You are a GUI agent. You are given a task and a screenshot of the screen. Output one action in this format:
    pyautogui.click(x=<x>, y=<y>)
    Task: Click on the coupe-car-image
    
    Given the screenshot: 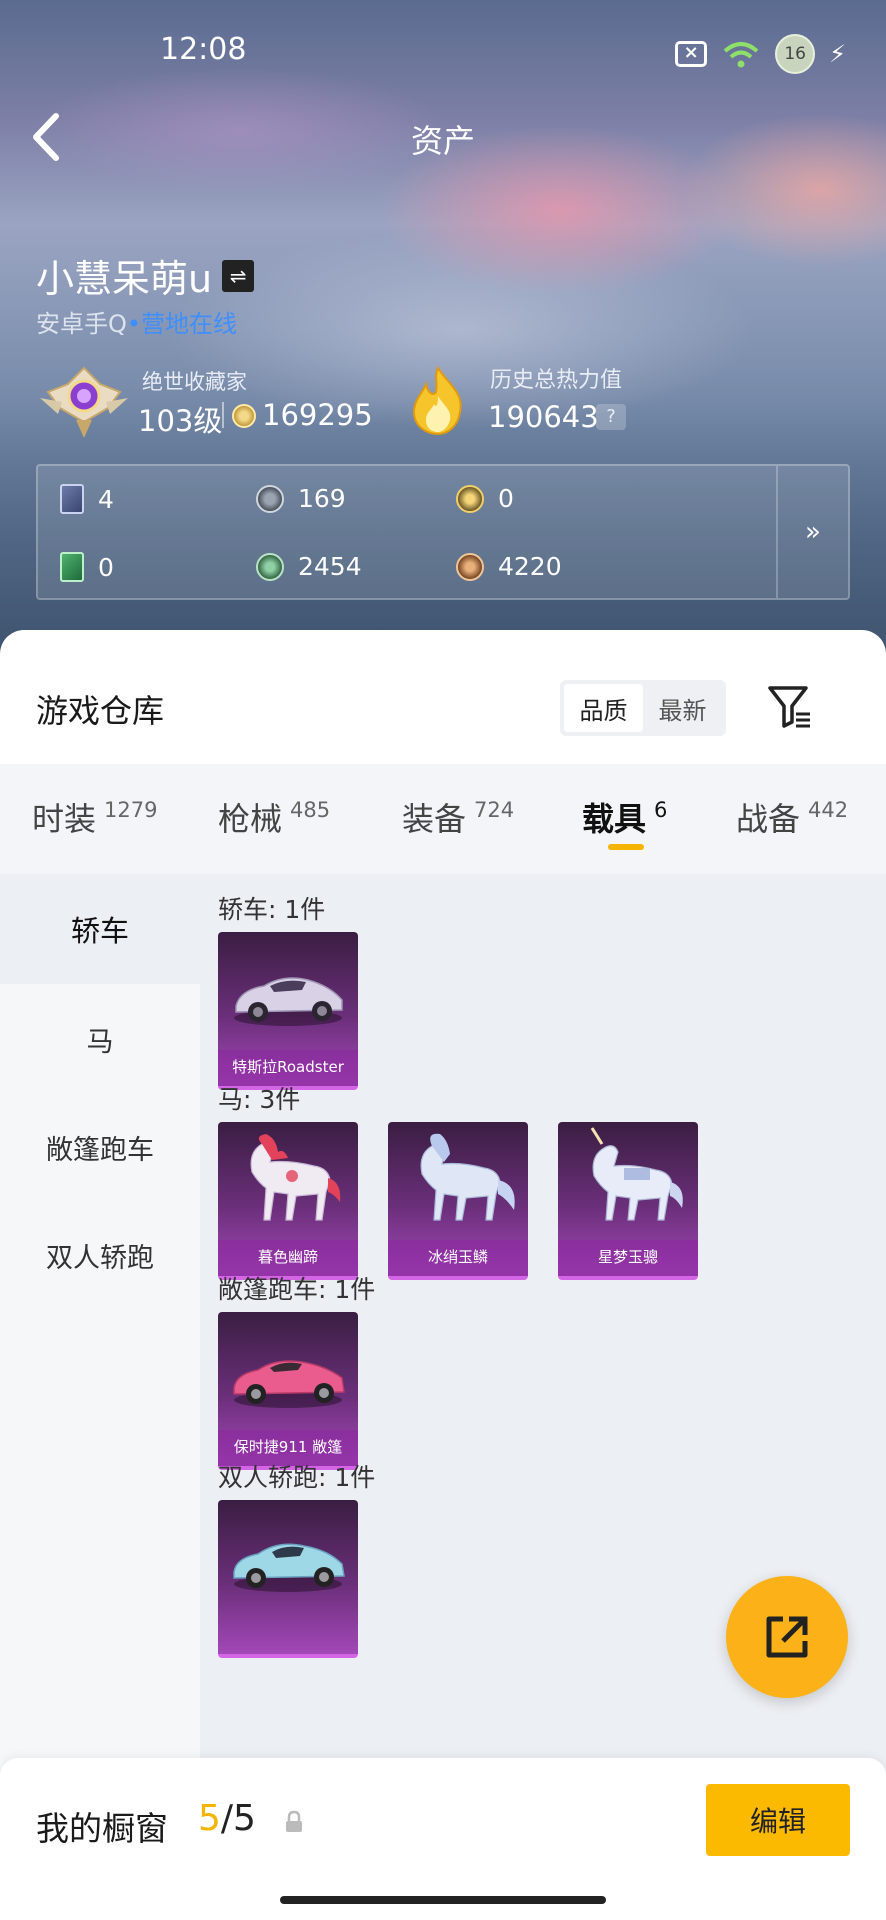 What is the action you would take?
    pyautogui.click(x=289, y=1567)
    